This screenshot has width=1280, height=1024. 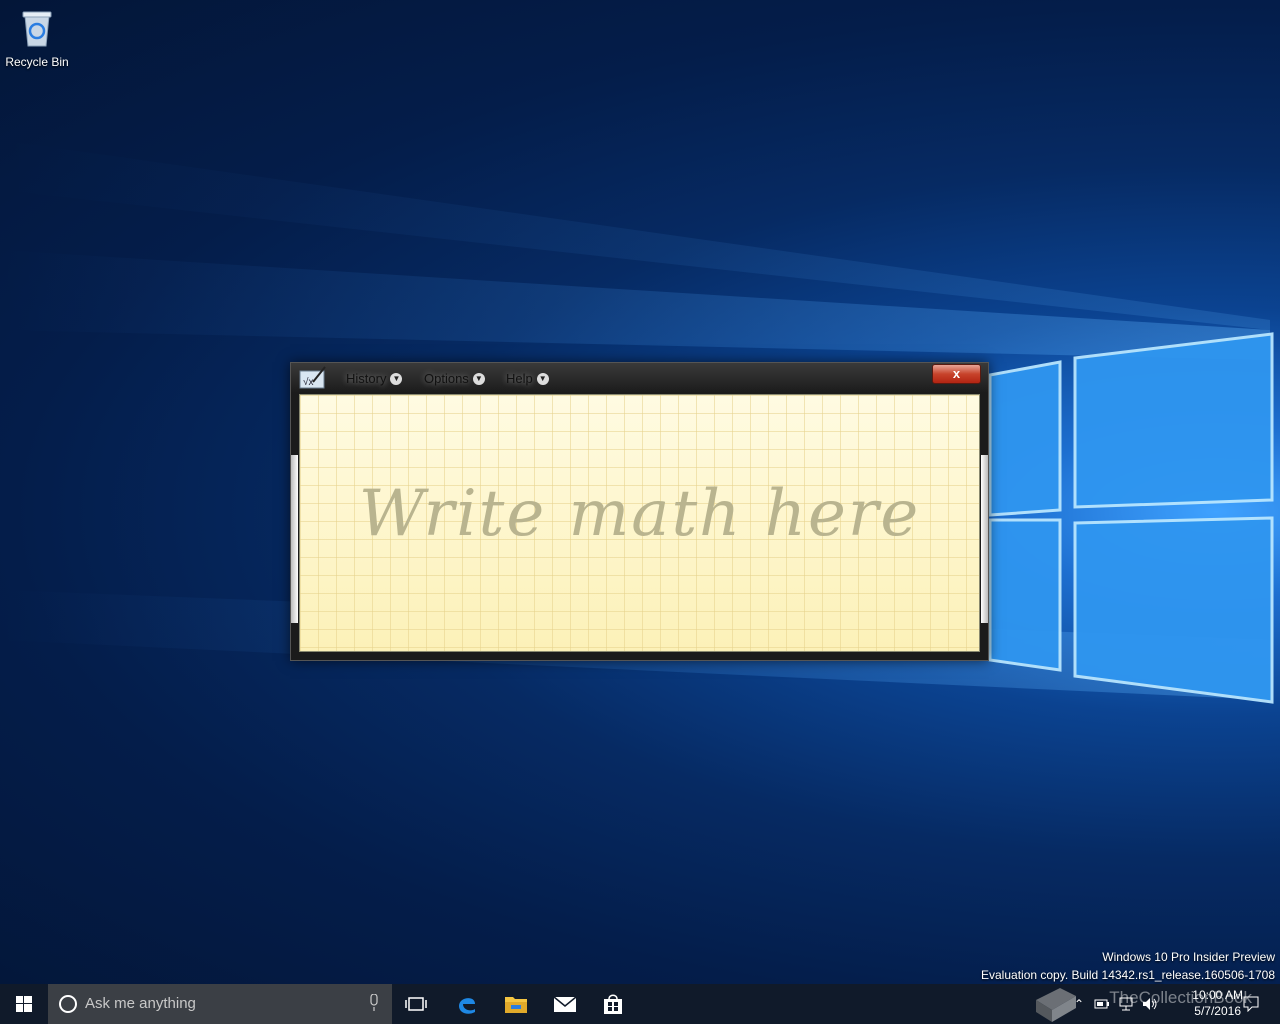 I want to click on edge-taskbar-button, so click(x=467, y=1004).